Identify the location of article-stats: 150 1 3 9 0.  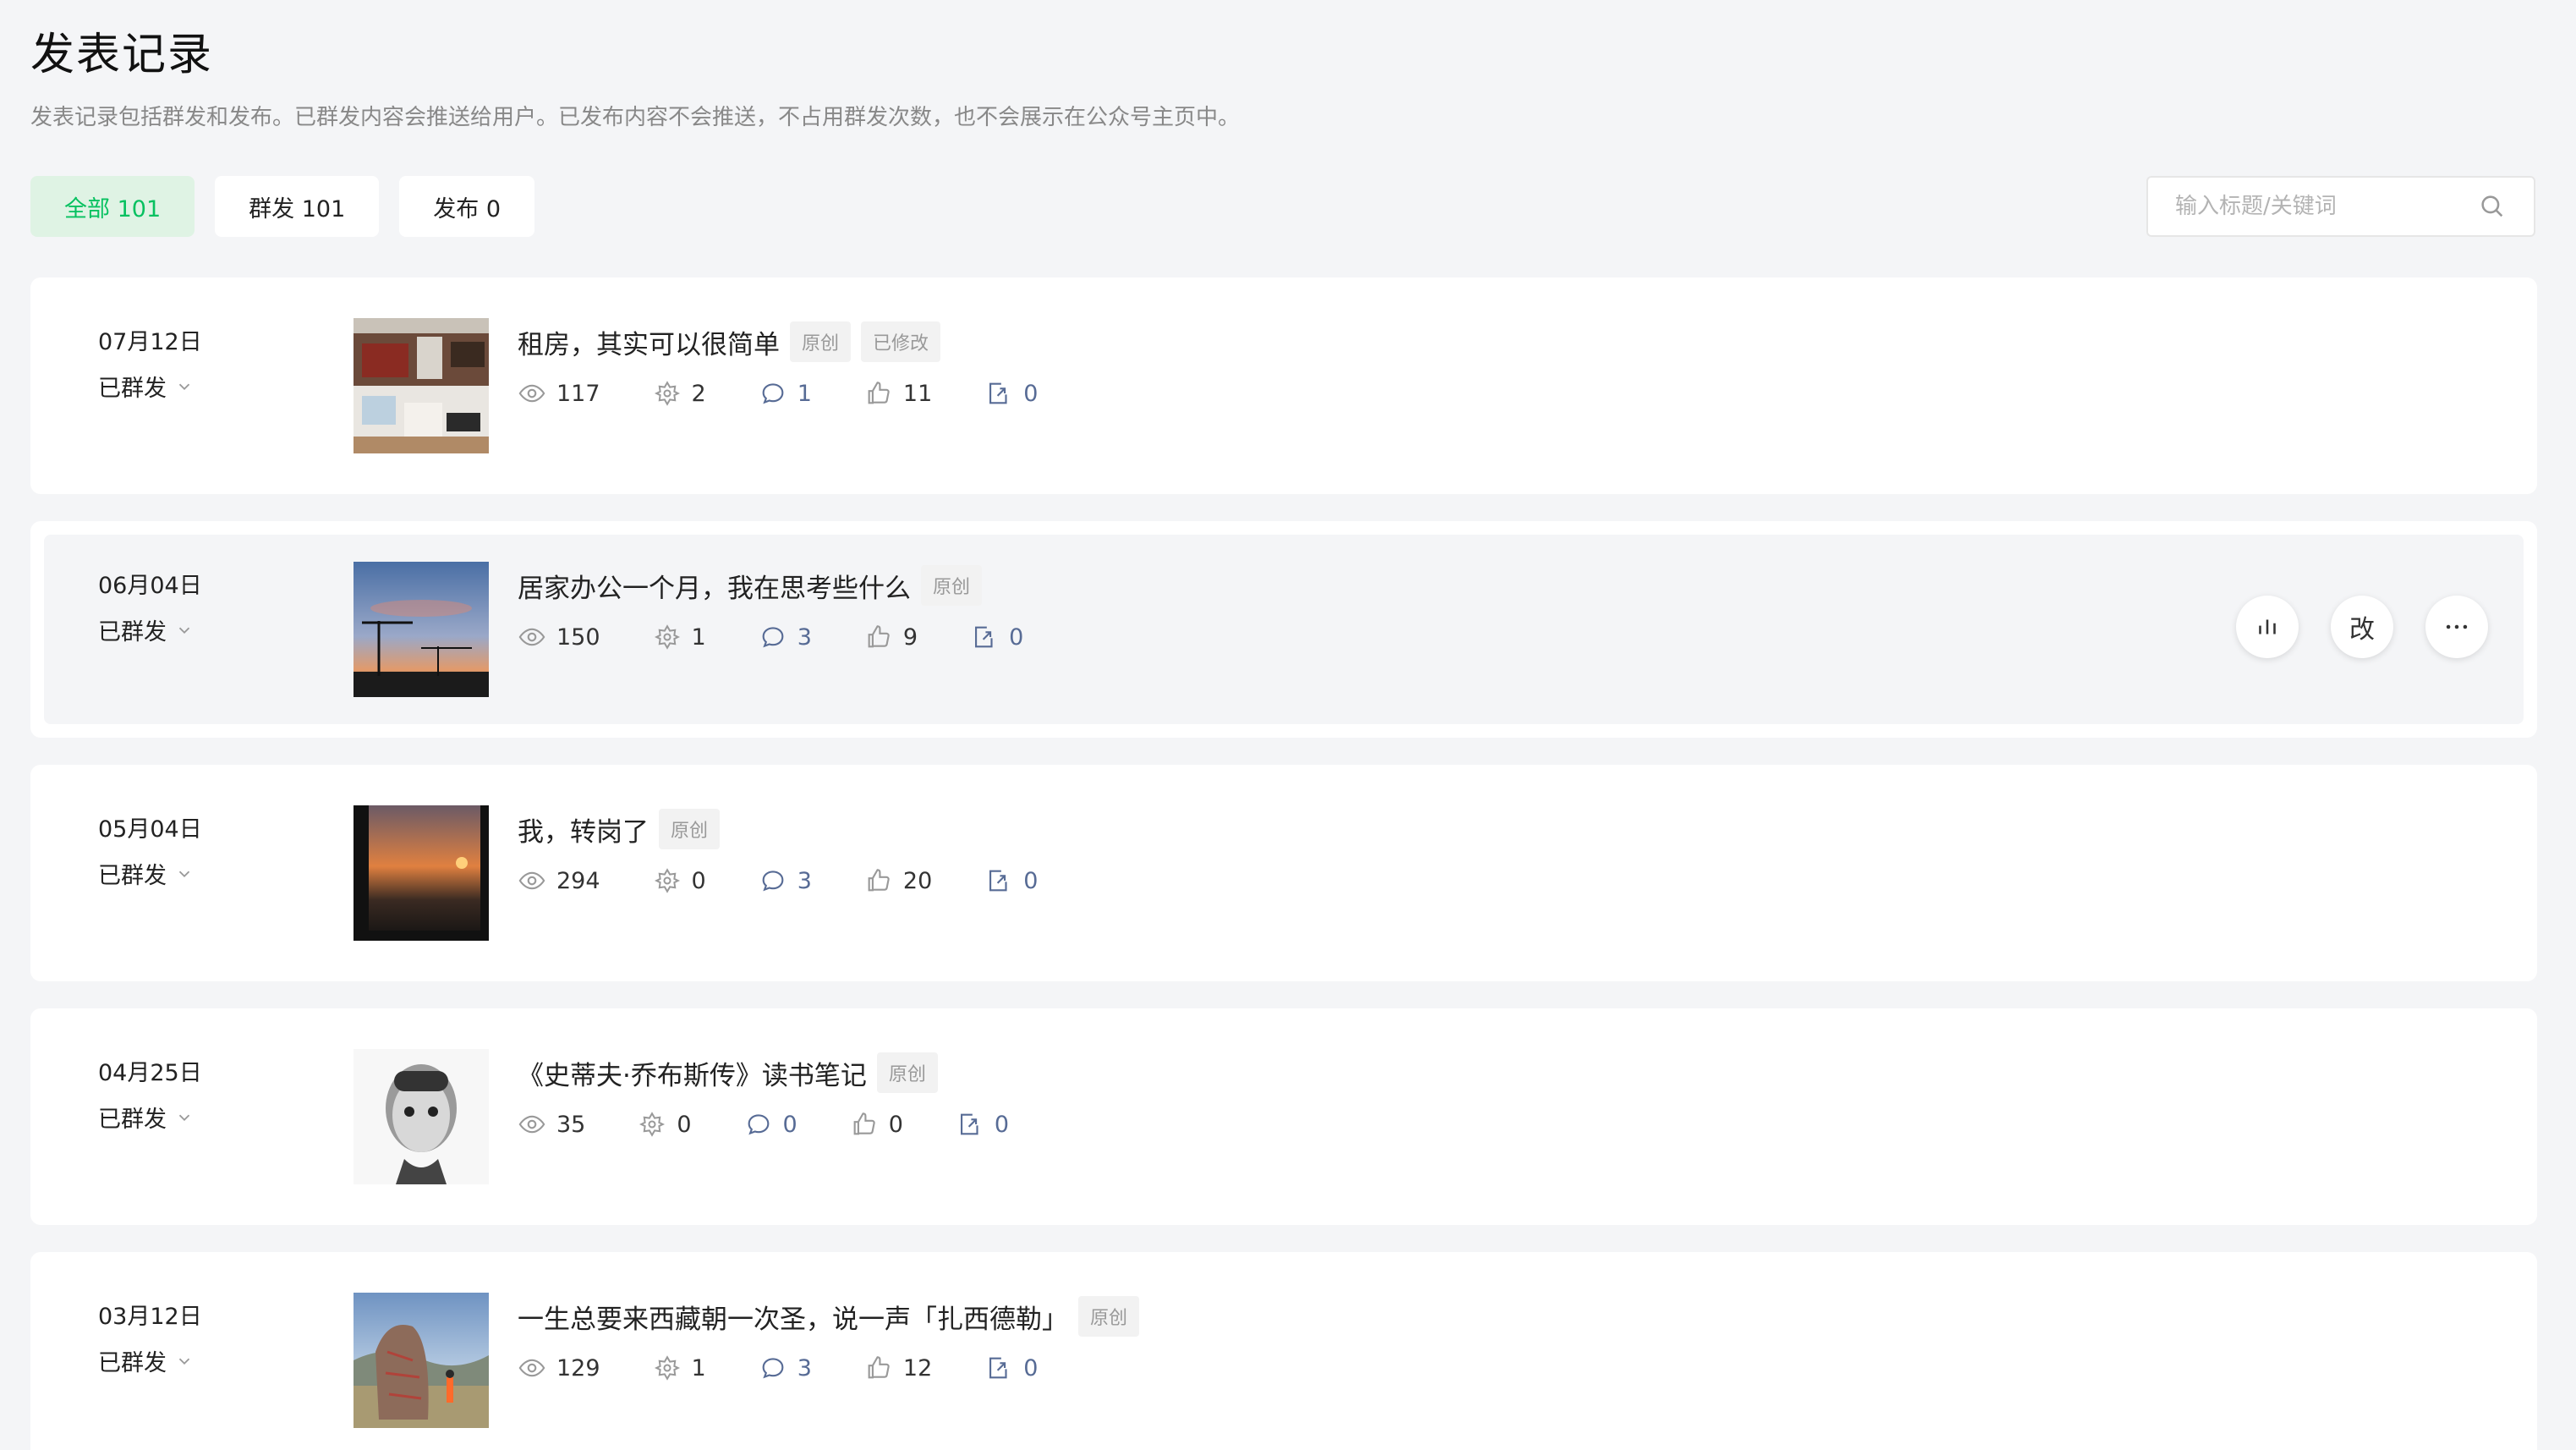
(797, 637).